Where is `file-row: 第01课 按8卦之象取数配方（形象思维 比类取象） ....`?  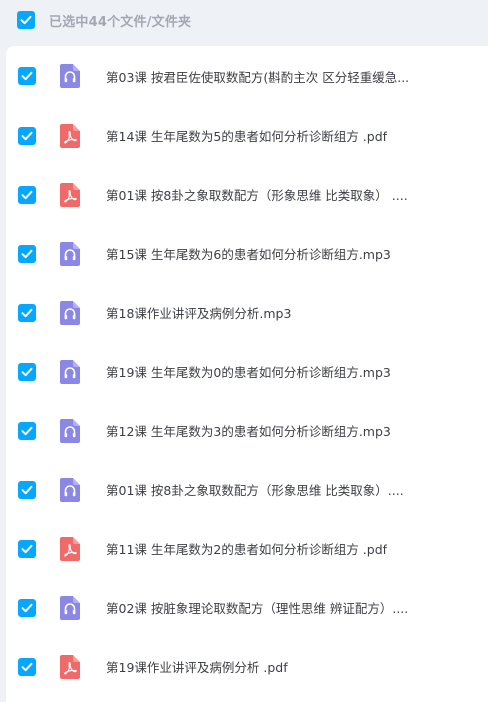
file-row: 第01课 按8卦之象取数配方（形象思维 比类取象） .... is located at coordinates (247, 194).